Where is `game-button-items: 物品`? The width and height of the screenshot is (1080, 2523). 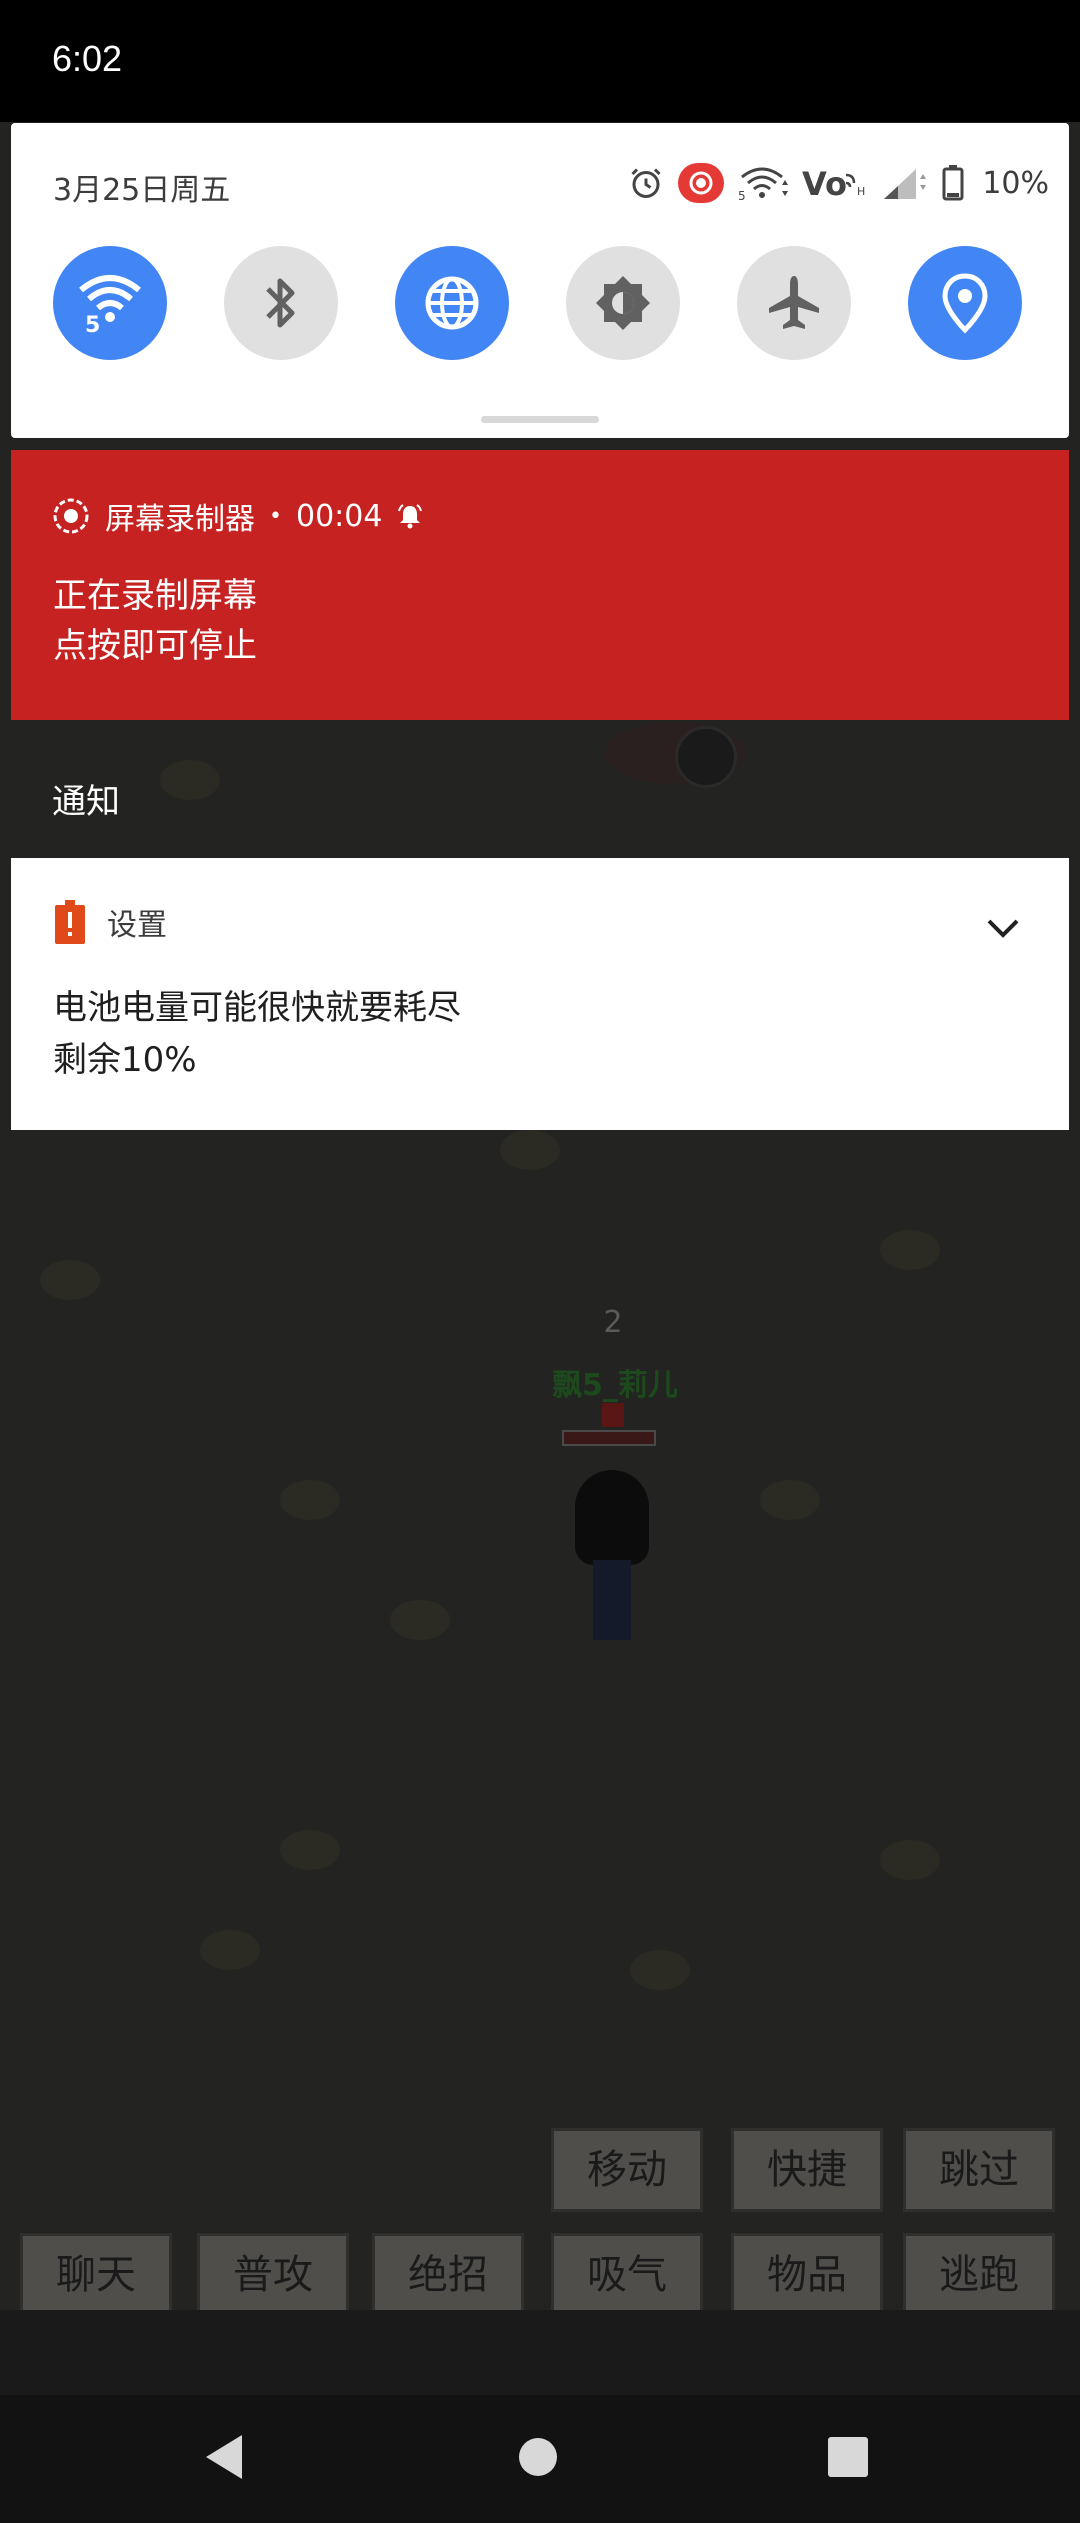
game-button-items: 物品 is located at coordinates (807, 2275).